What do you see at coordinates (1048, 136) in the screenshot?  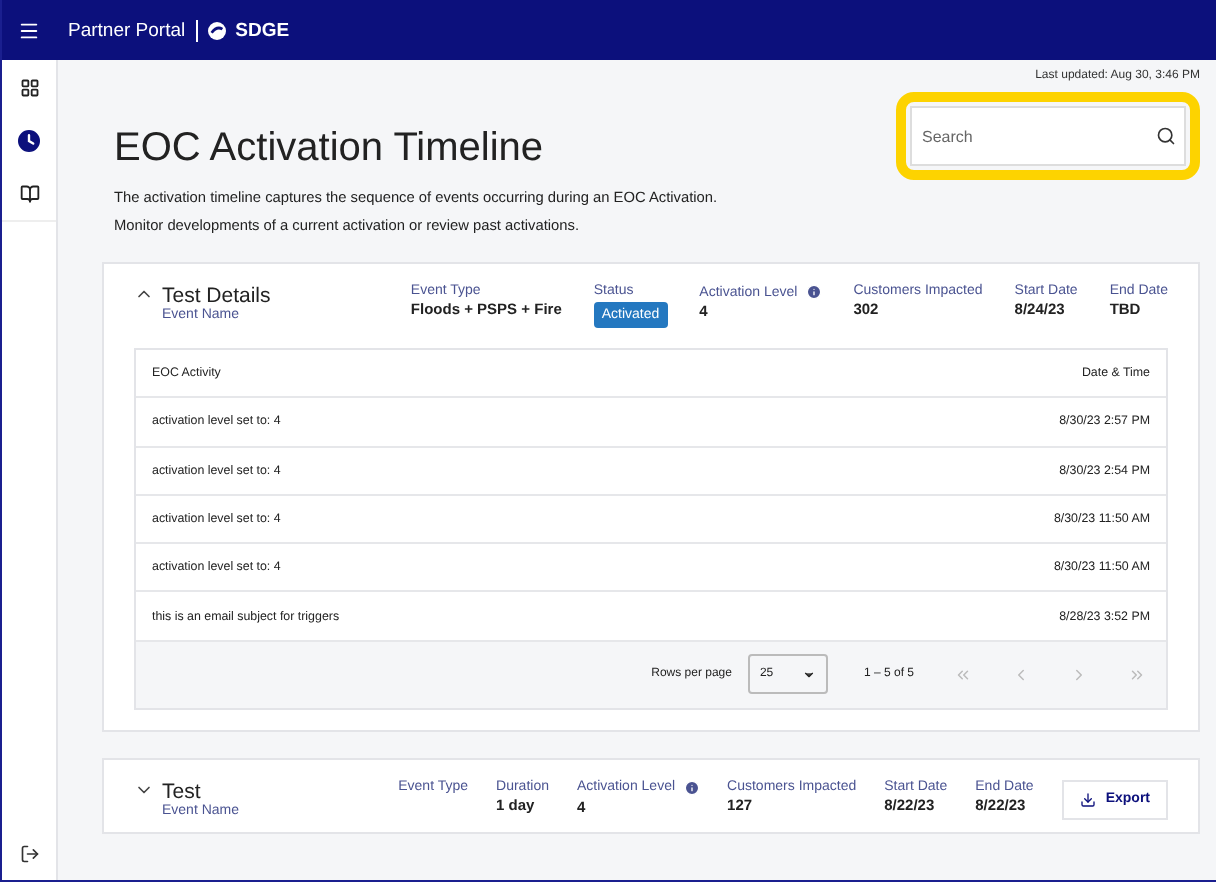 I see `search-field: Search` at bounding box center [1048, 136].